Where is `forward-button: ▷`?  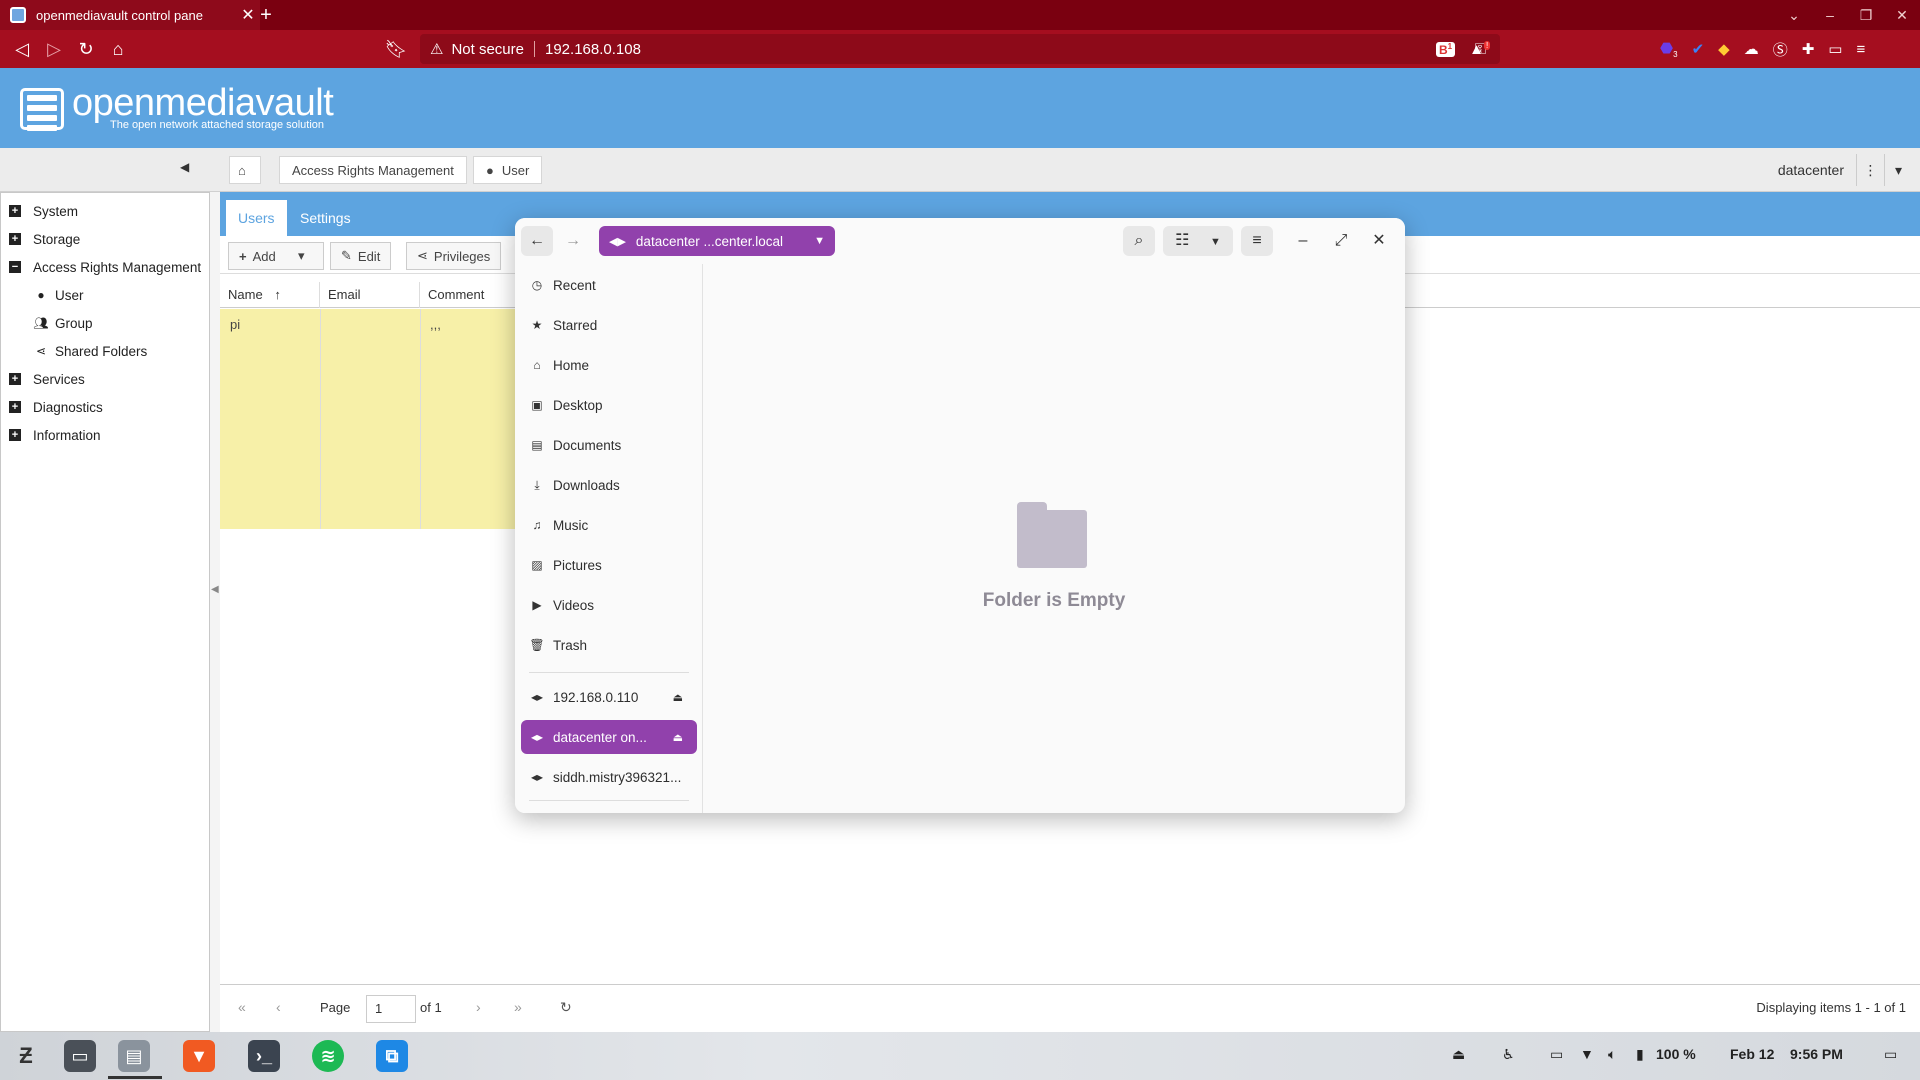
forward-button: ▷ is located at coordinates (54, 49).